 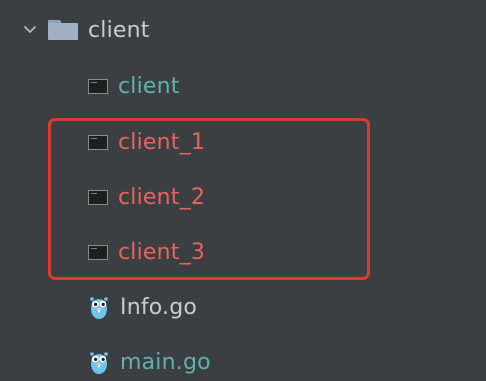 What do you see at coordinates (149, 86) in the screenshot?
I see `tree-item-label: client` at bounding box center [149, 86].